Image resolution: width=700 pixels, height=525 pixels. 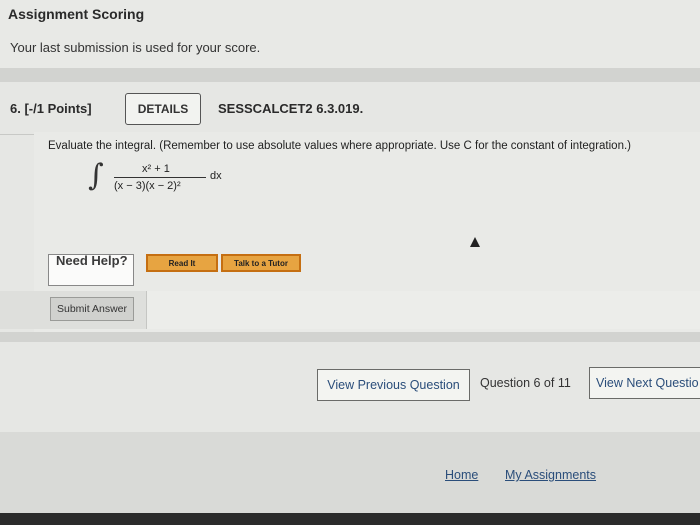 I want to click on talk-to-tutor-button: Talk to a Tutor, so click(x=261, y=263).